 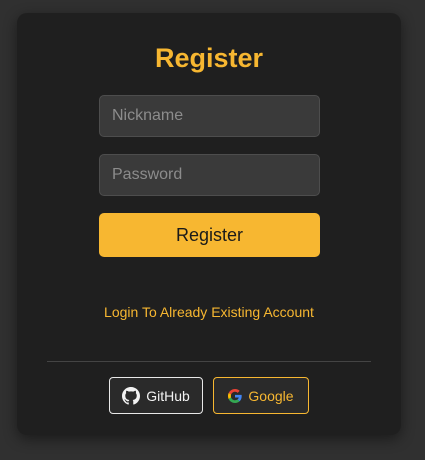 I want to click on login-existing-account-link: Login To Already Existing Account, so click(x=209, y=312).